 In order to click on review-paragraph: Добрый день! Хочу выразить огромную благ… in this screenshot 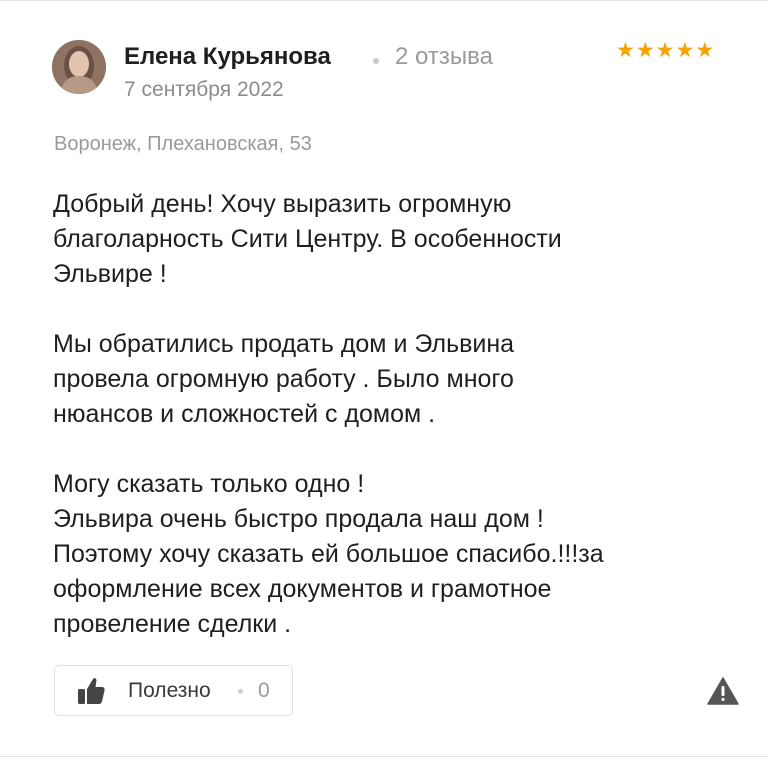, I will do `click(307, 239)`.